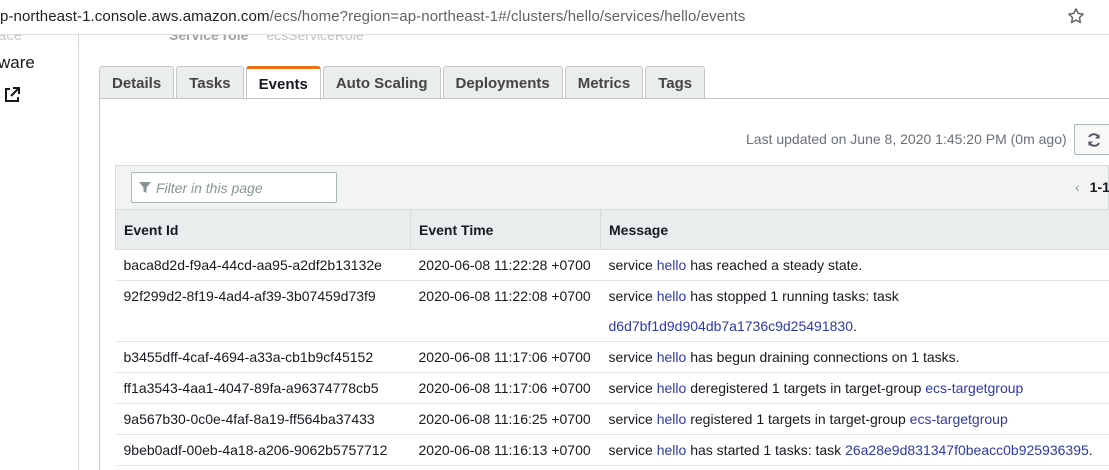 The height and width of the screenshot is (470, 1109). What do you see at coordinates (137, 82) in the screenshot?
I see `tab-details: Details` at bounding box center [137, 82].